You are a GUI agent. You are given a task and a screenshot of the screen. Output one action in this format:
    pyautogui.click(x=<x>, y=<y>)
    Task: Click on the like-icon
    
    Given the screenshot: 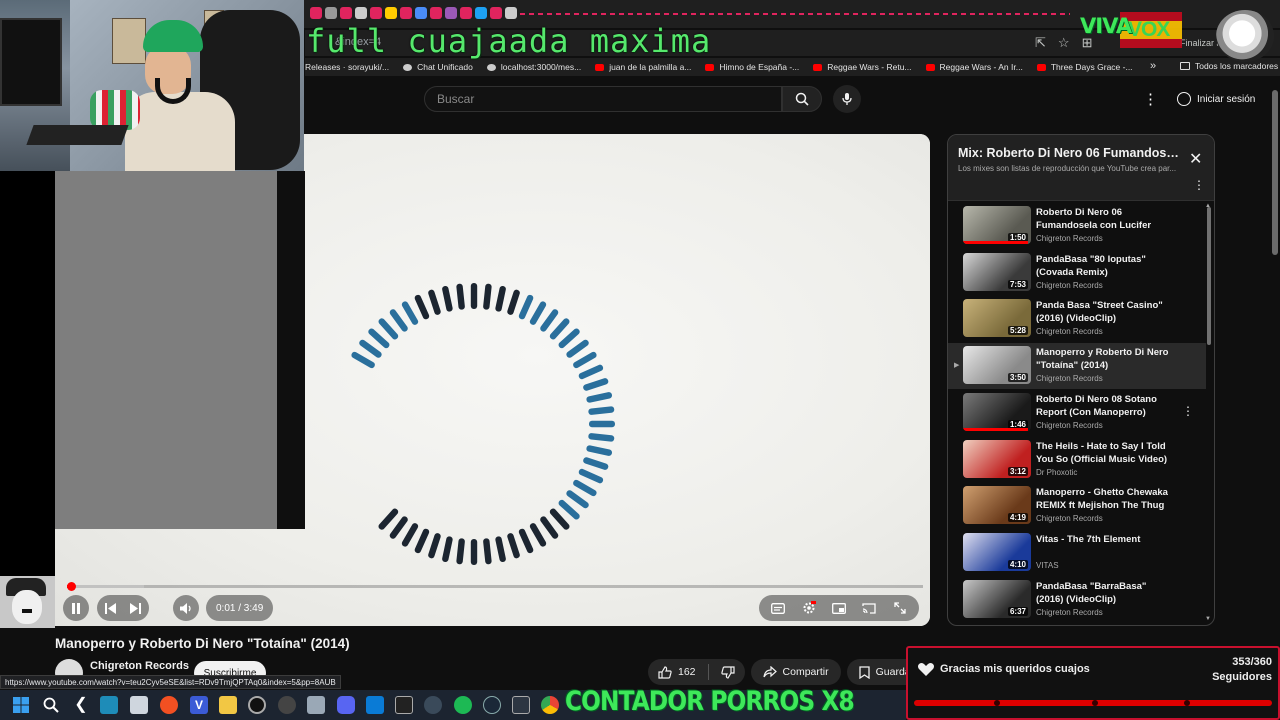 What is the action you would take?
    pyautogui.click(x=665, y=672)
    